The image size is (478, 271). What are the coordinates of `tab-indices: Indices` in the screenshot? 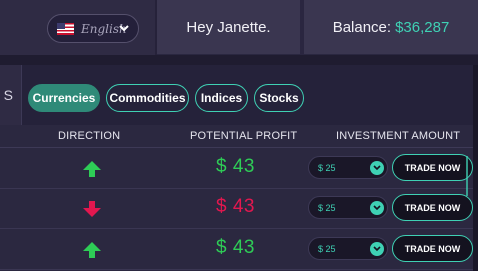 It's located at (221, 98).